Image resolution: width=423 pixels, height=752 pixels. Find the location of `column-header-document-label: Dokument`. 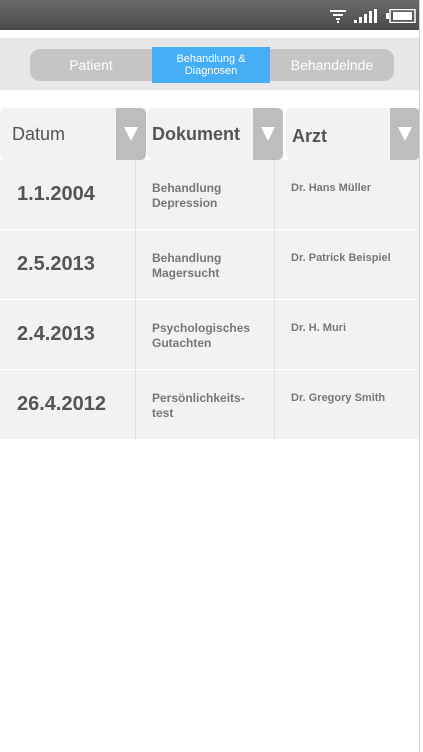

column-header-document-label: Dokument is located at coordinates (196, 134).